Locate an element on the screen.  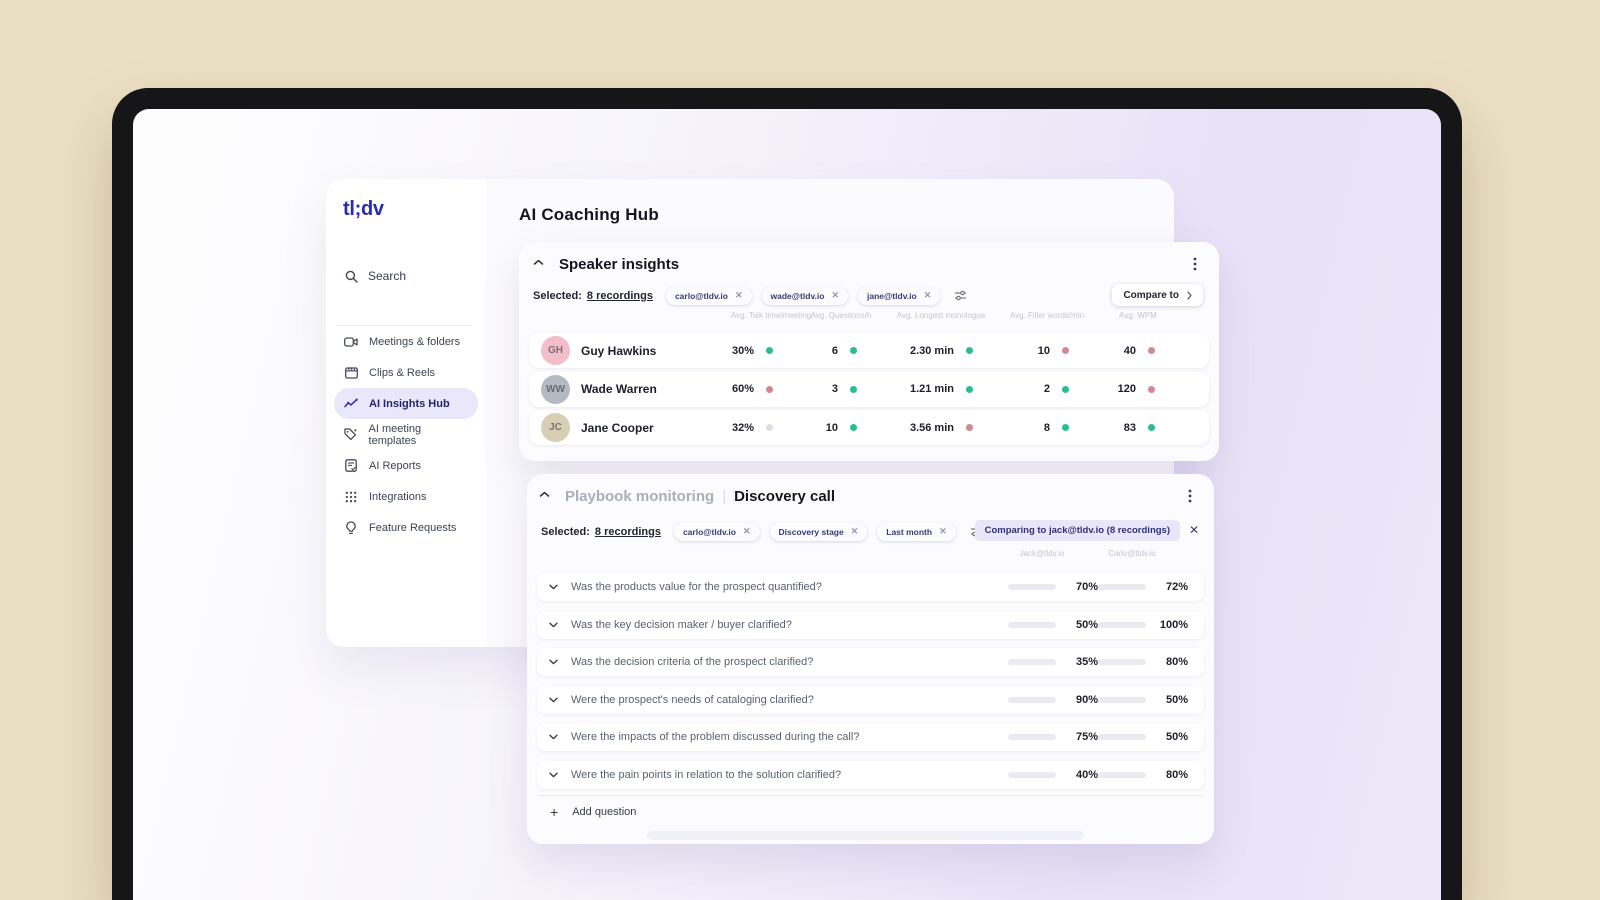
sidebar-item-label: AI Reports is located at coordinates (395, 465).